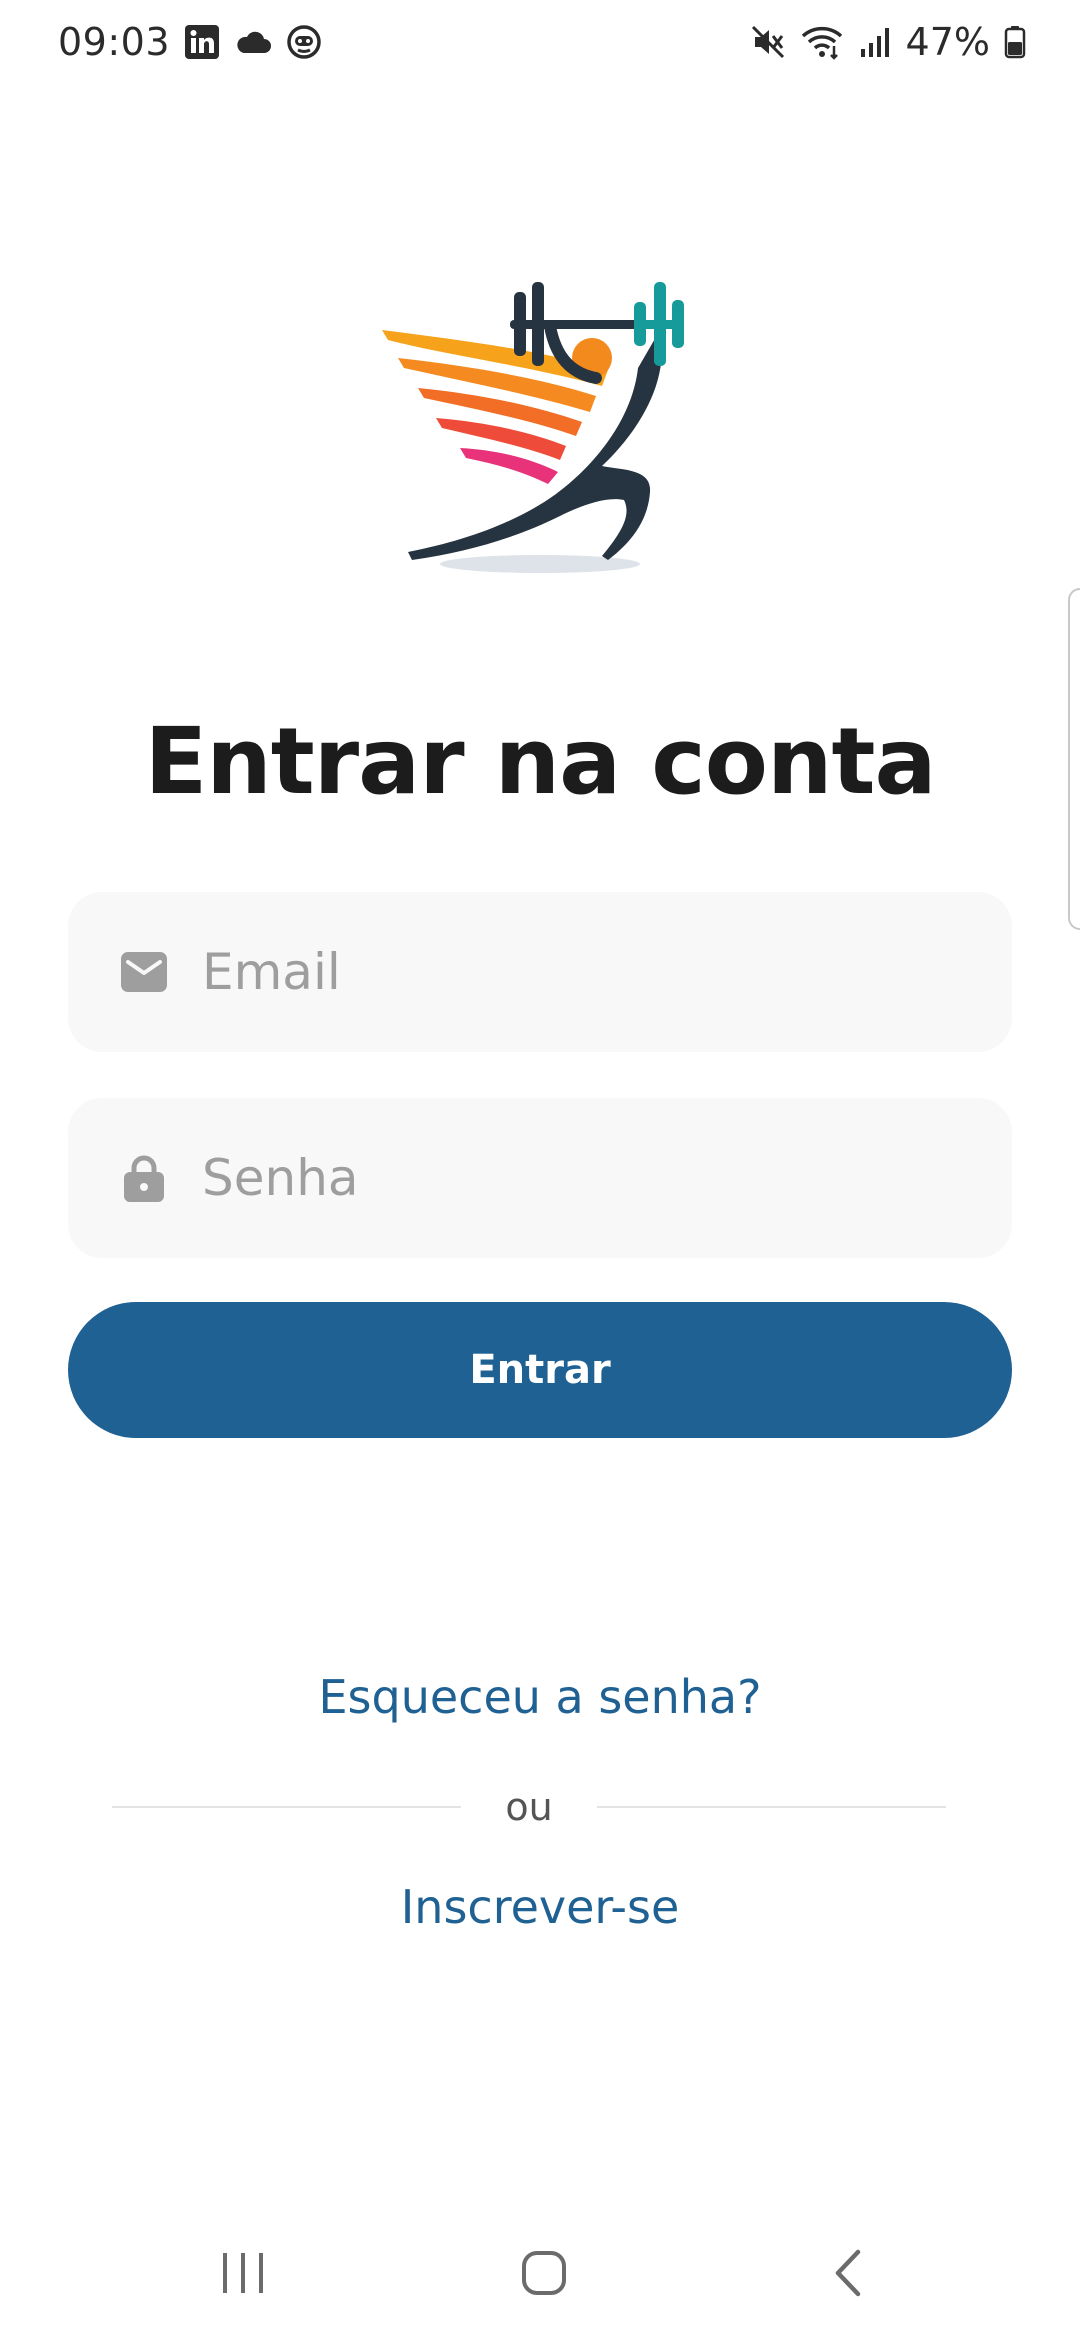  I want to click on status-right: 47%, so click(888, 42).